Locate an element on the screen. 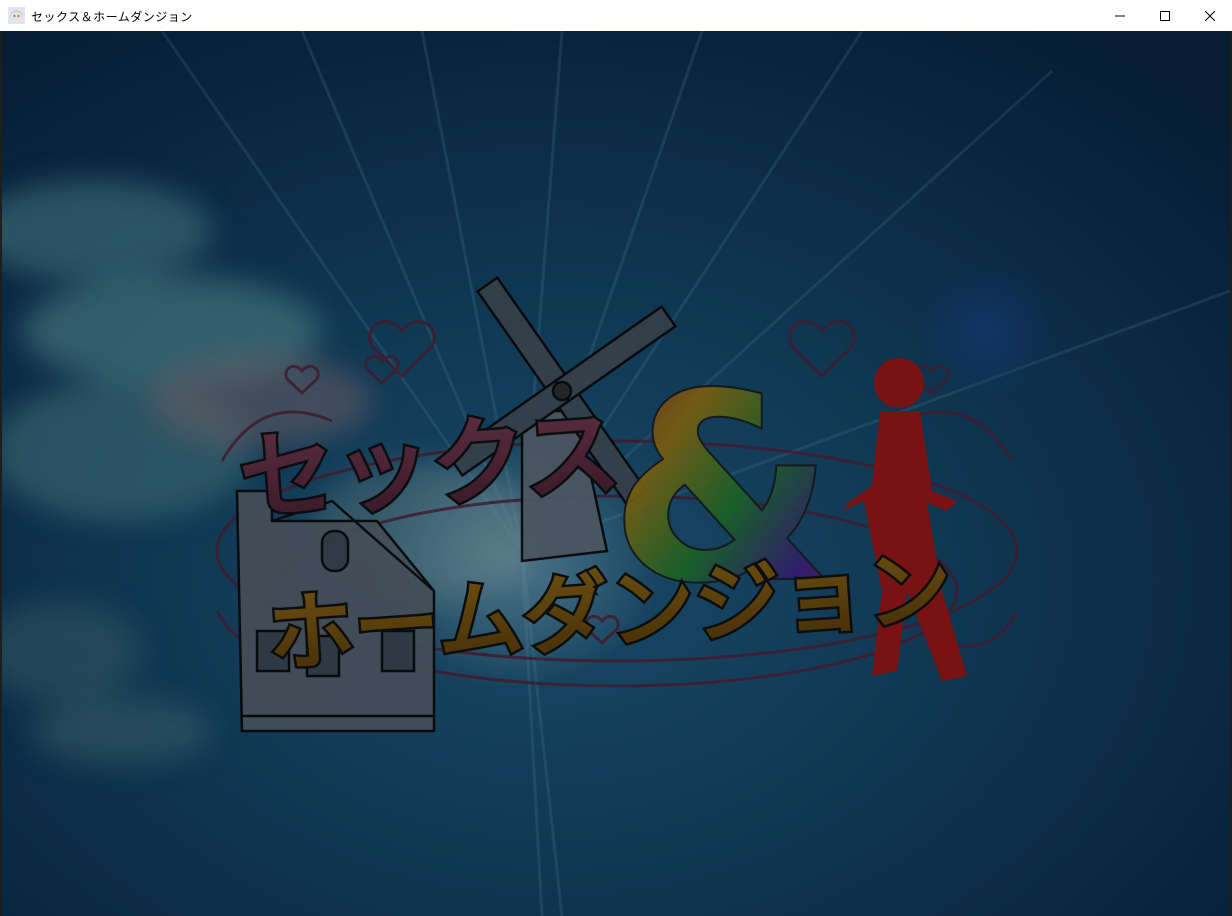 The image size is (1232, 916). title-bar: セックス＆ホームダンジョン is located at coordinates (616, 15).